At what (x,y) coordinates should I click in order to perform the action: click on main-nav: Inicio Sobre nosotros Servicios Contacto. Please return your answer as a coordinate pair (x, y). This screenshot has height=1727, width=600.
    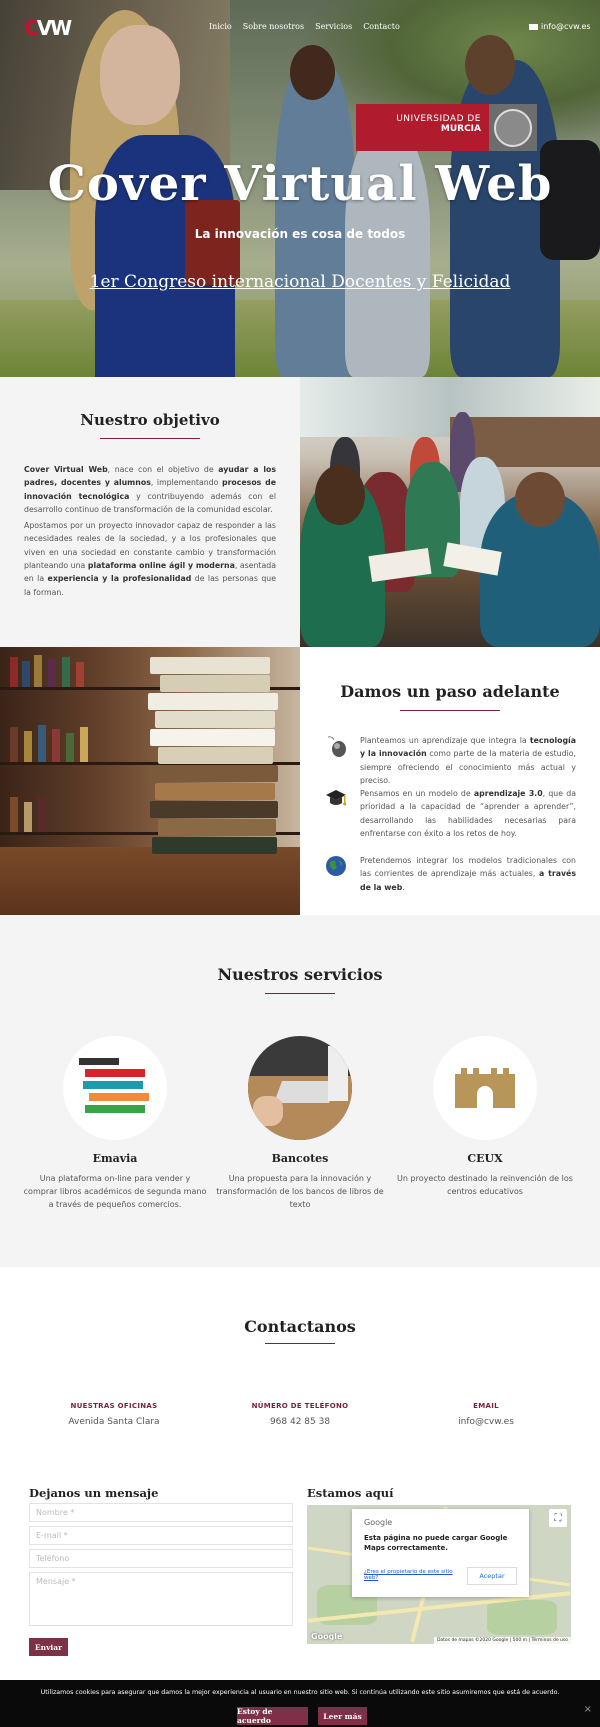
    Looking at the image, I should click on (304, 26).